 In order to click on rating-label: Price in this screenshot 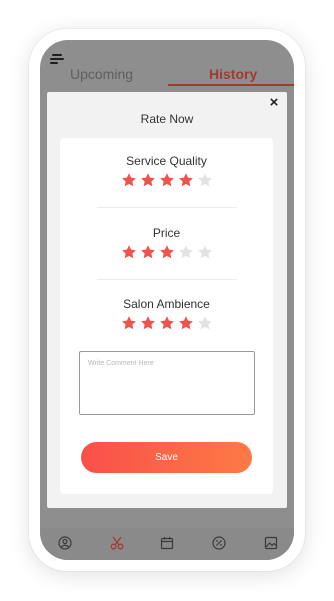, I will do `click(166, 233)`.